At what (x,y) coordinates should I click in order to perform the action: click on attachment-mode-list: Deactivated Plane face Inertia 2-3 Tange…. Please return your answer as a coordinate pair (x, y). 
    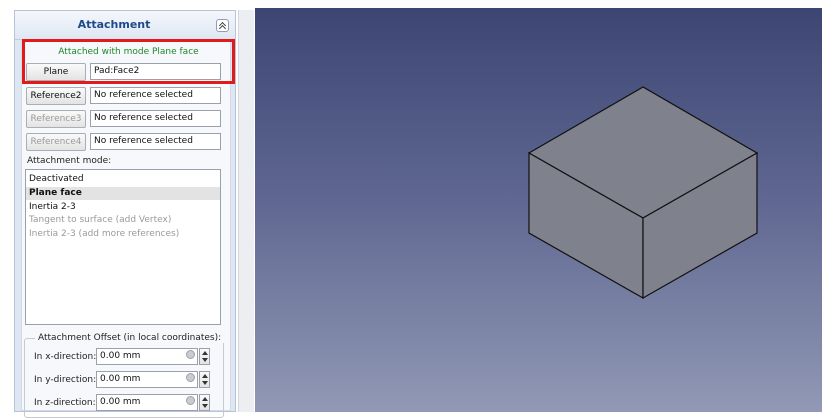
    Looking at the image, I should click on (123, 247).